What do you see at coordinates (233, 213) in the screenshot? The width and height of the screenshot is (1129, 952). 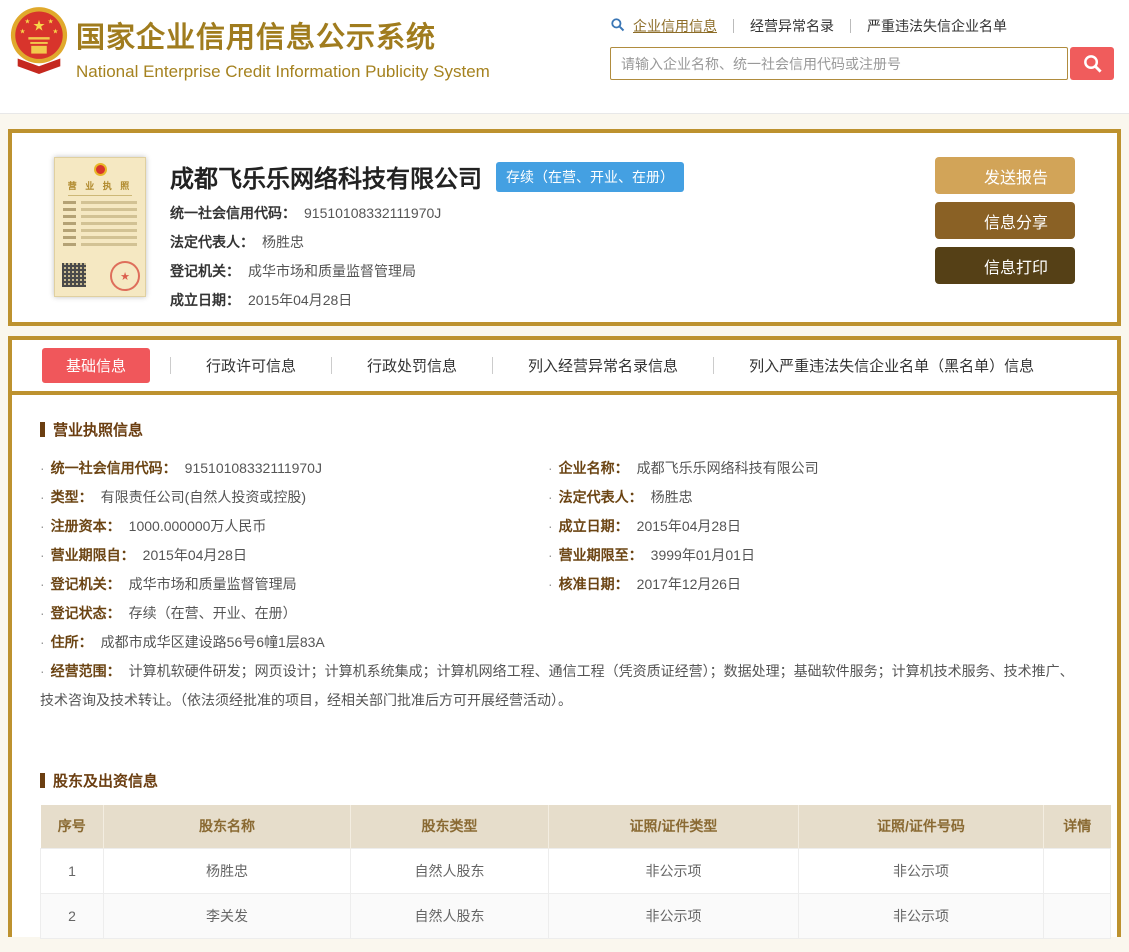 I see `field-label: 统一社会信用代码：` at bounding box center [233, 213].